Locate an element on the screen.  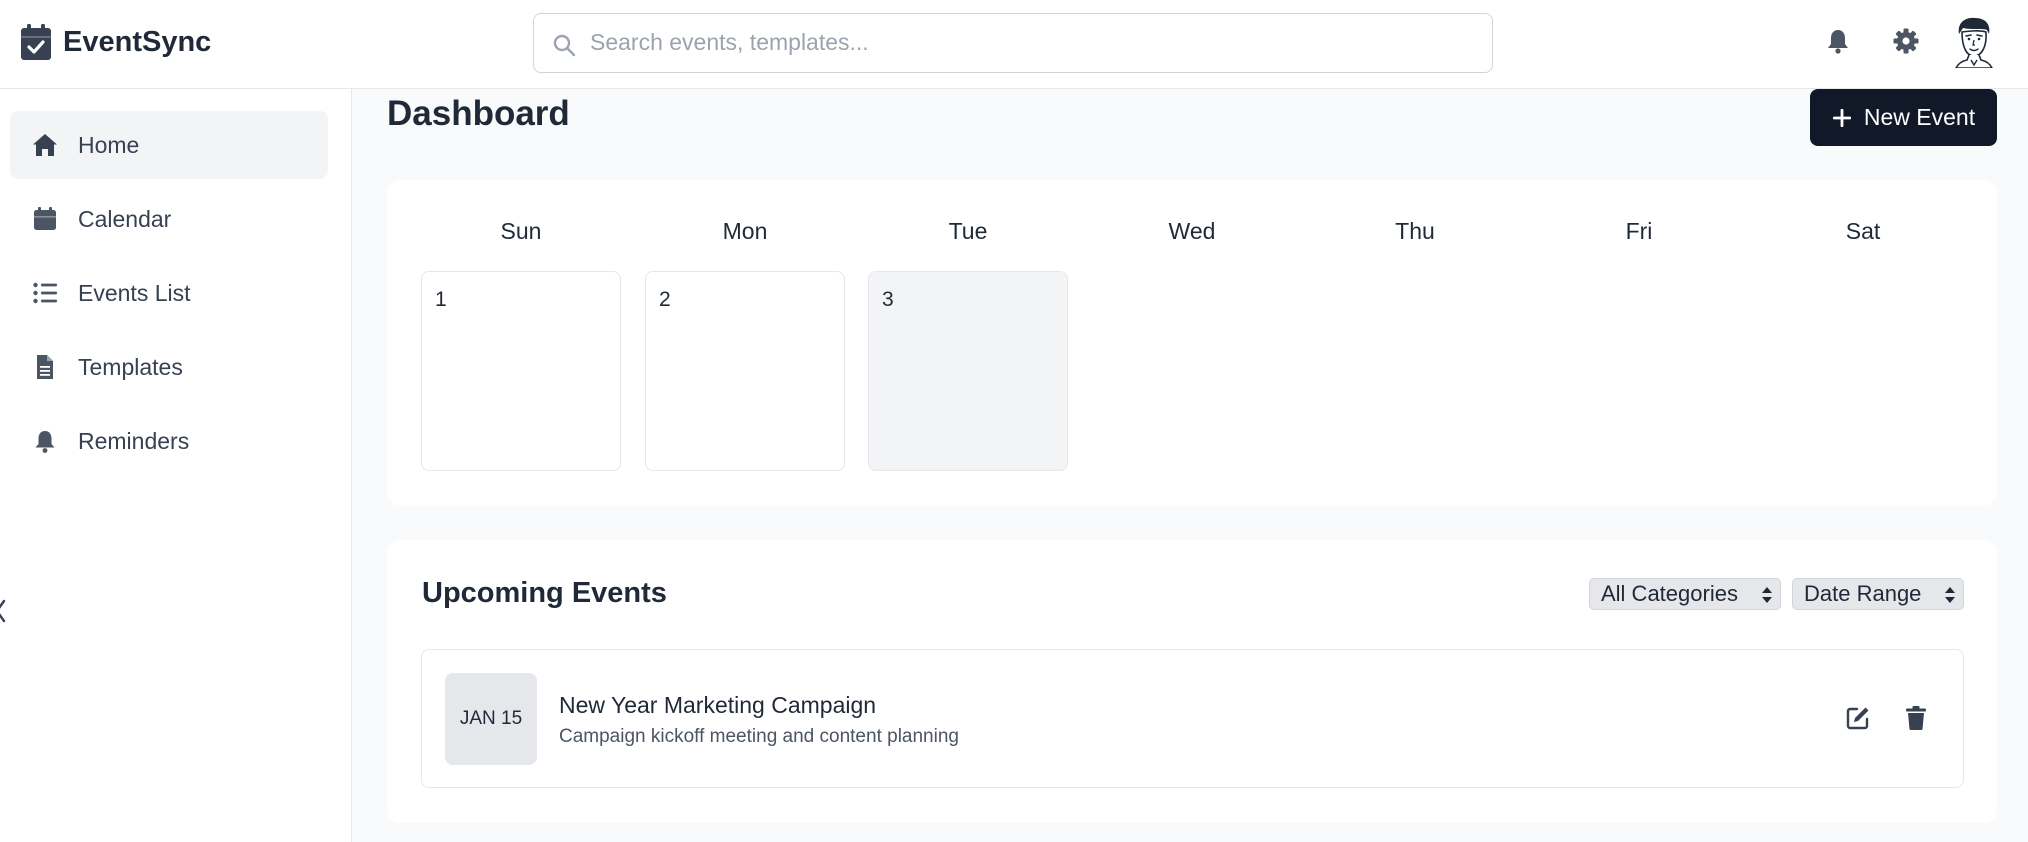
search-box is located at coordinates (1013, 43).